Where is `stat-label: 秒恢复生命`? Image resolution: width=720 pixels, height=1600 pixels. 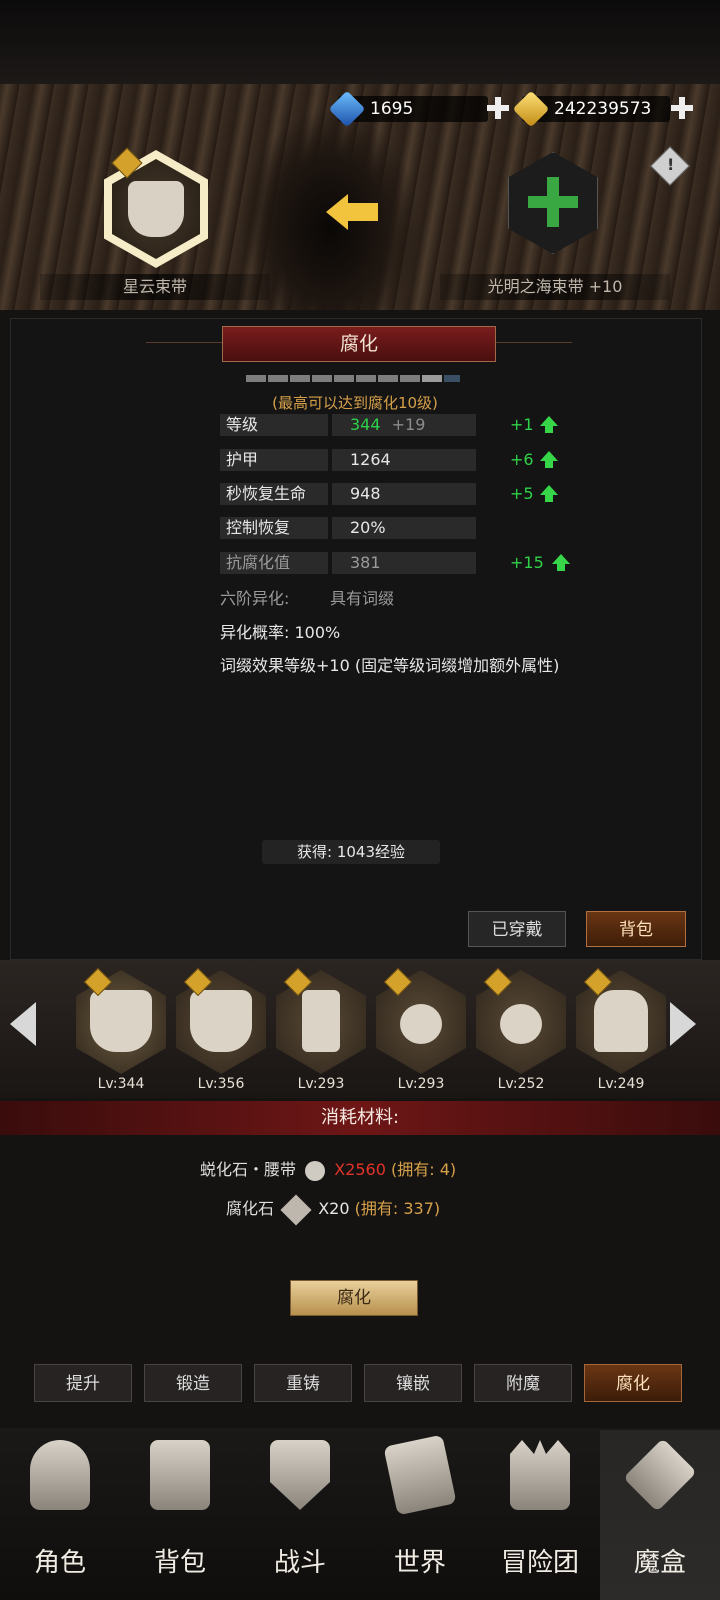
stat-label: 秒恢复生命 is located at coordinates (274, 494).